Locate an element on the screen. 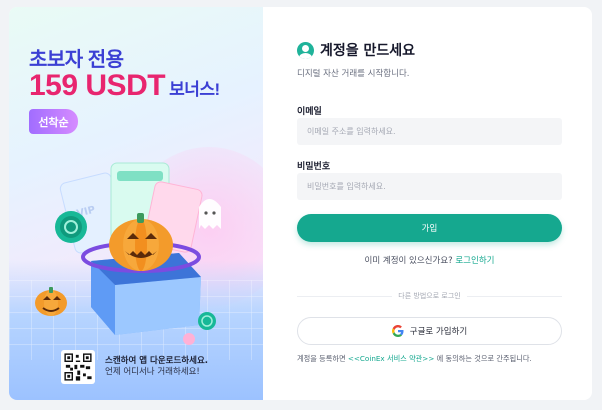  title-row: 계정을 만드세요 is located at coordinates (356, 50).